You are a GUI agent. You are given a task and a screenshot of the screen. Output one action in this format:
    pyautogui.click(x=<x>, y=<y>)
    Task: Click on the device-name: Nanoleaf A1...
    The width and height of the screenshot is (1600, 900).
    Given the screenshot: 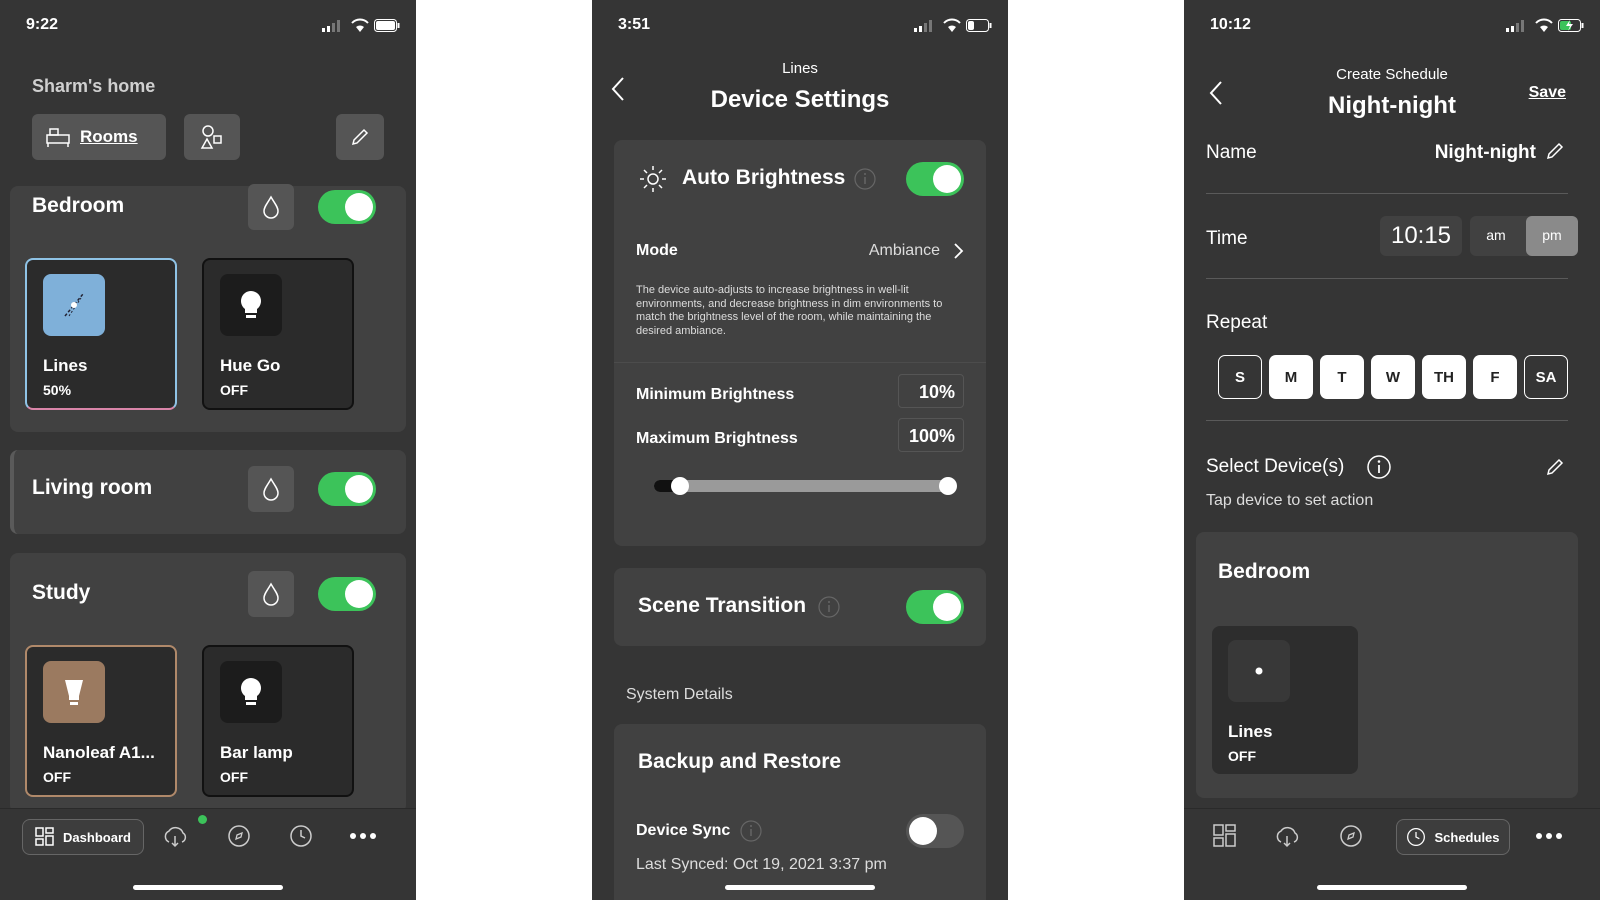 What is the action you would take?
    pyautogui.click(x=99, y=752)
    